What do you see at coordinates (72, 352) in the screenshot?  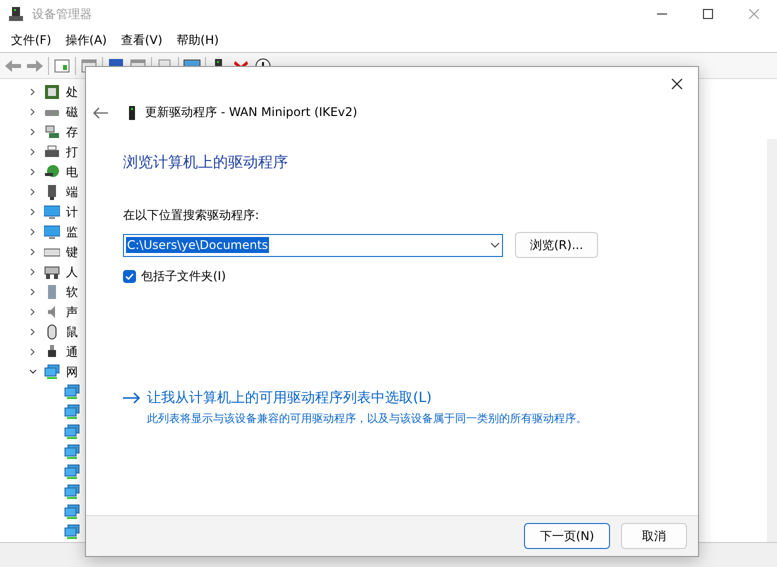 I see `tree-item: 通` at bounding box center [72, 352].